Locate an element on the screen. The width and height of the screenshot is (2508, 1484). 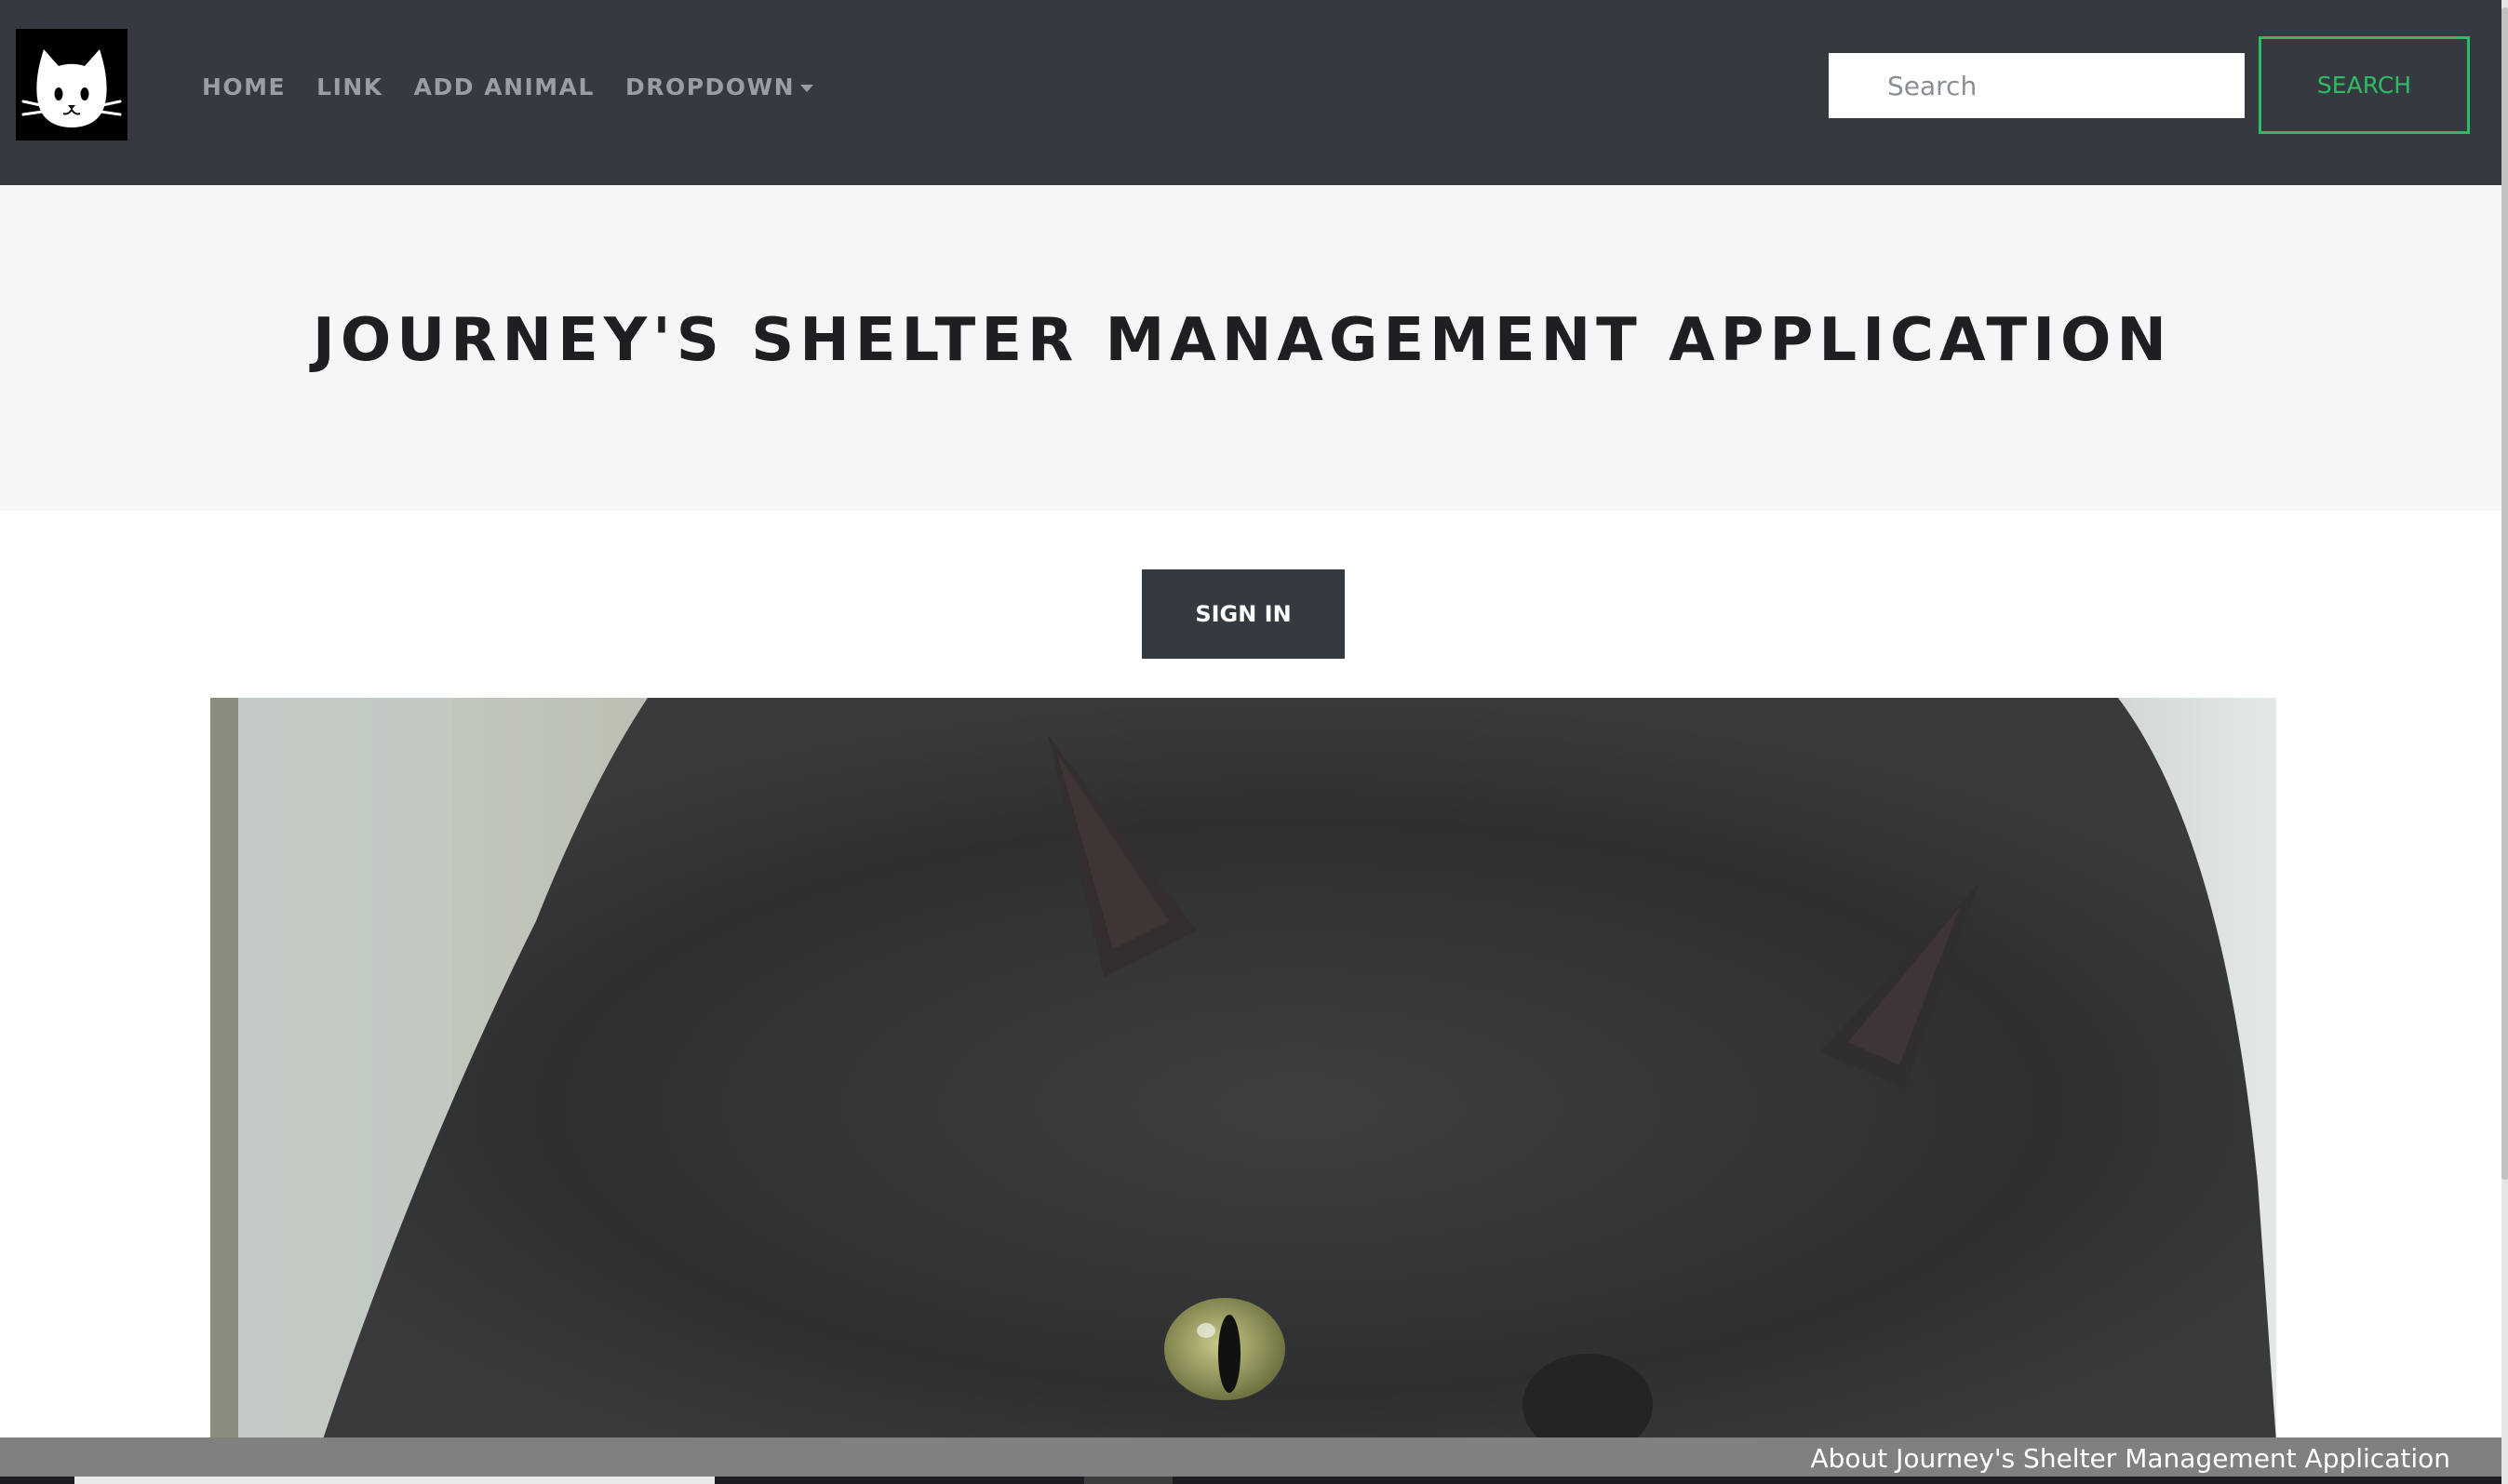
nav-dropdown-label: DROPDOWN is located at coordinates (710, 86).